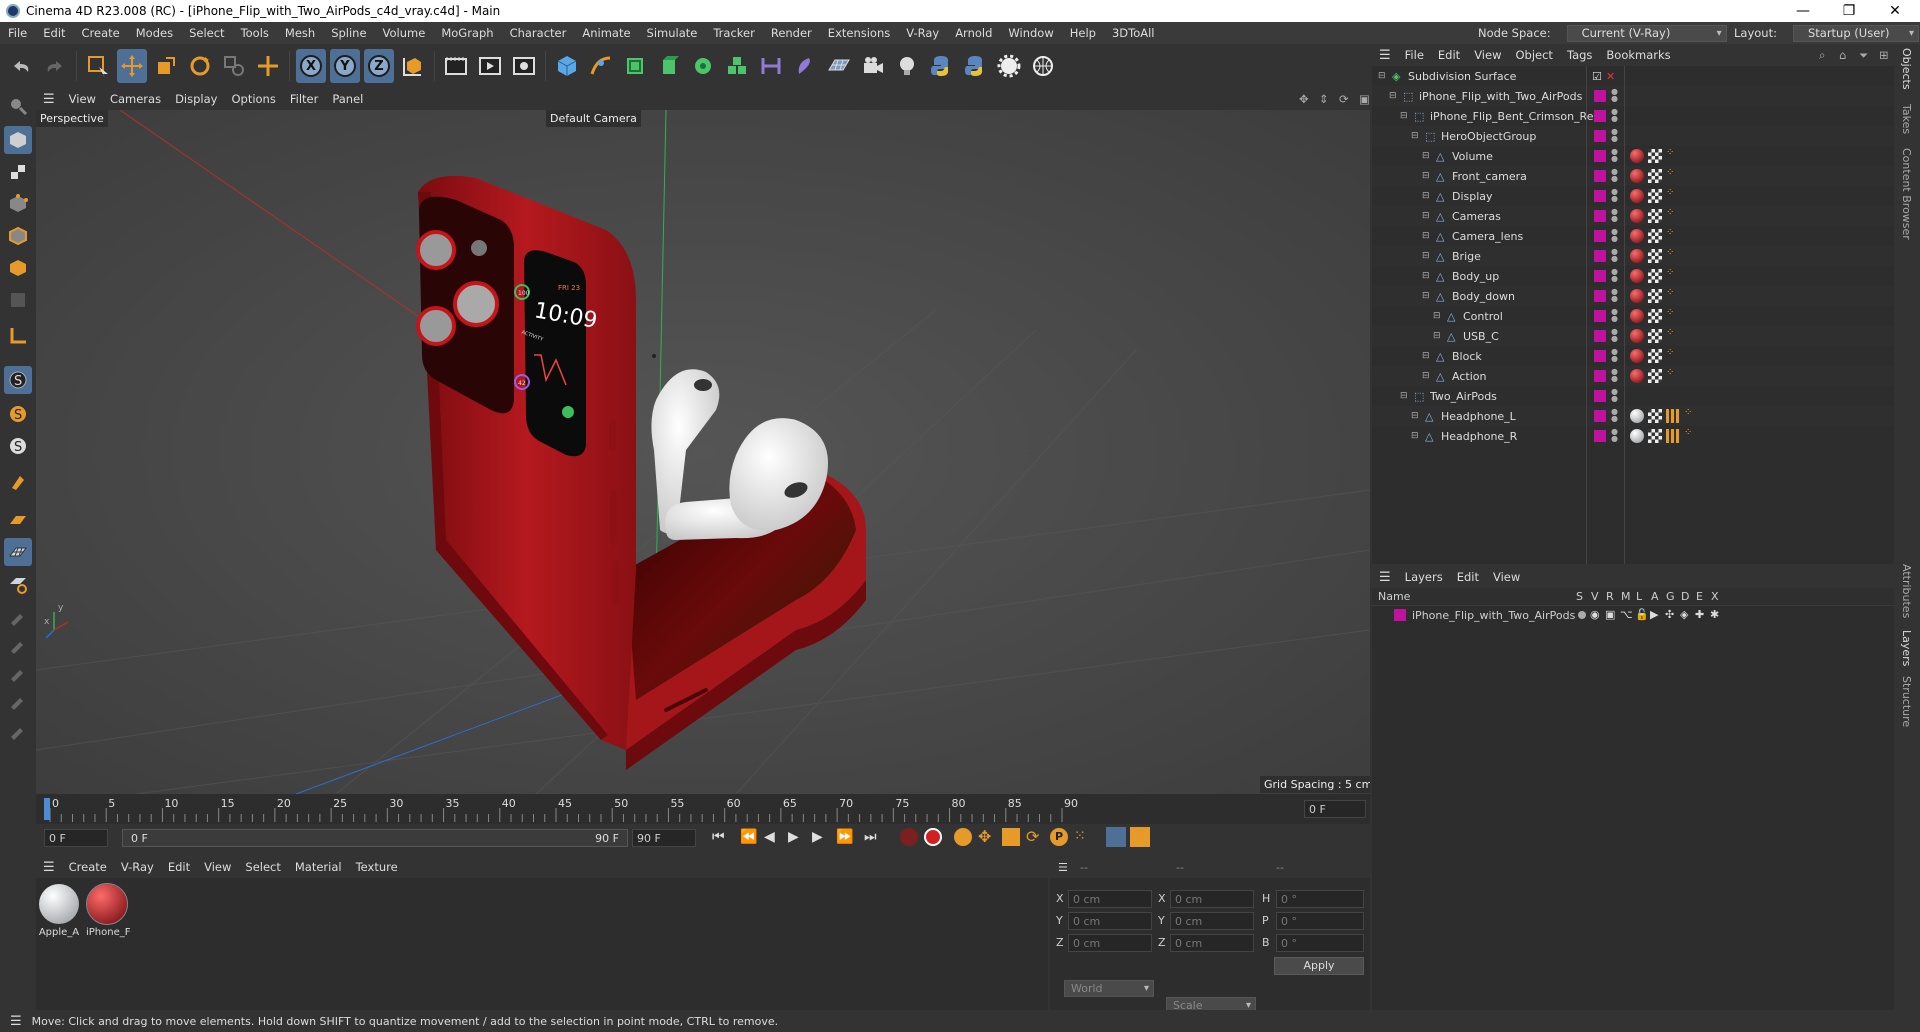 The image size is (1920, 1032). I want to click on live-selection-icon, so click(98, 66).